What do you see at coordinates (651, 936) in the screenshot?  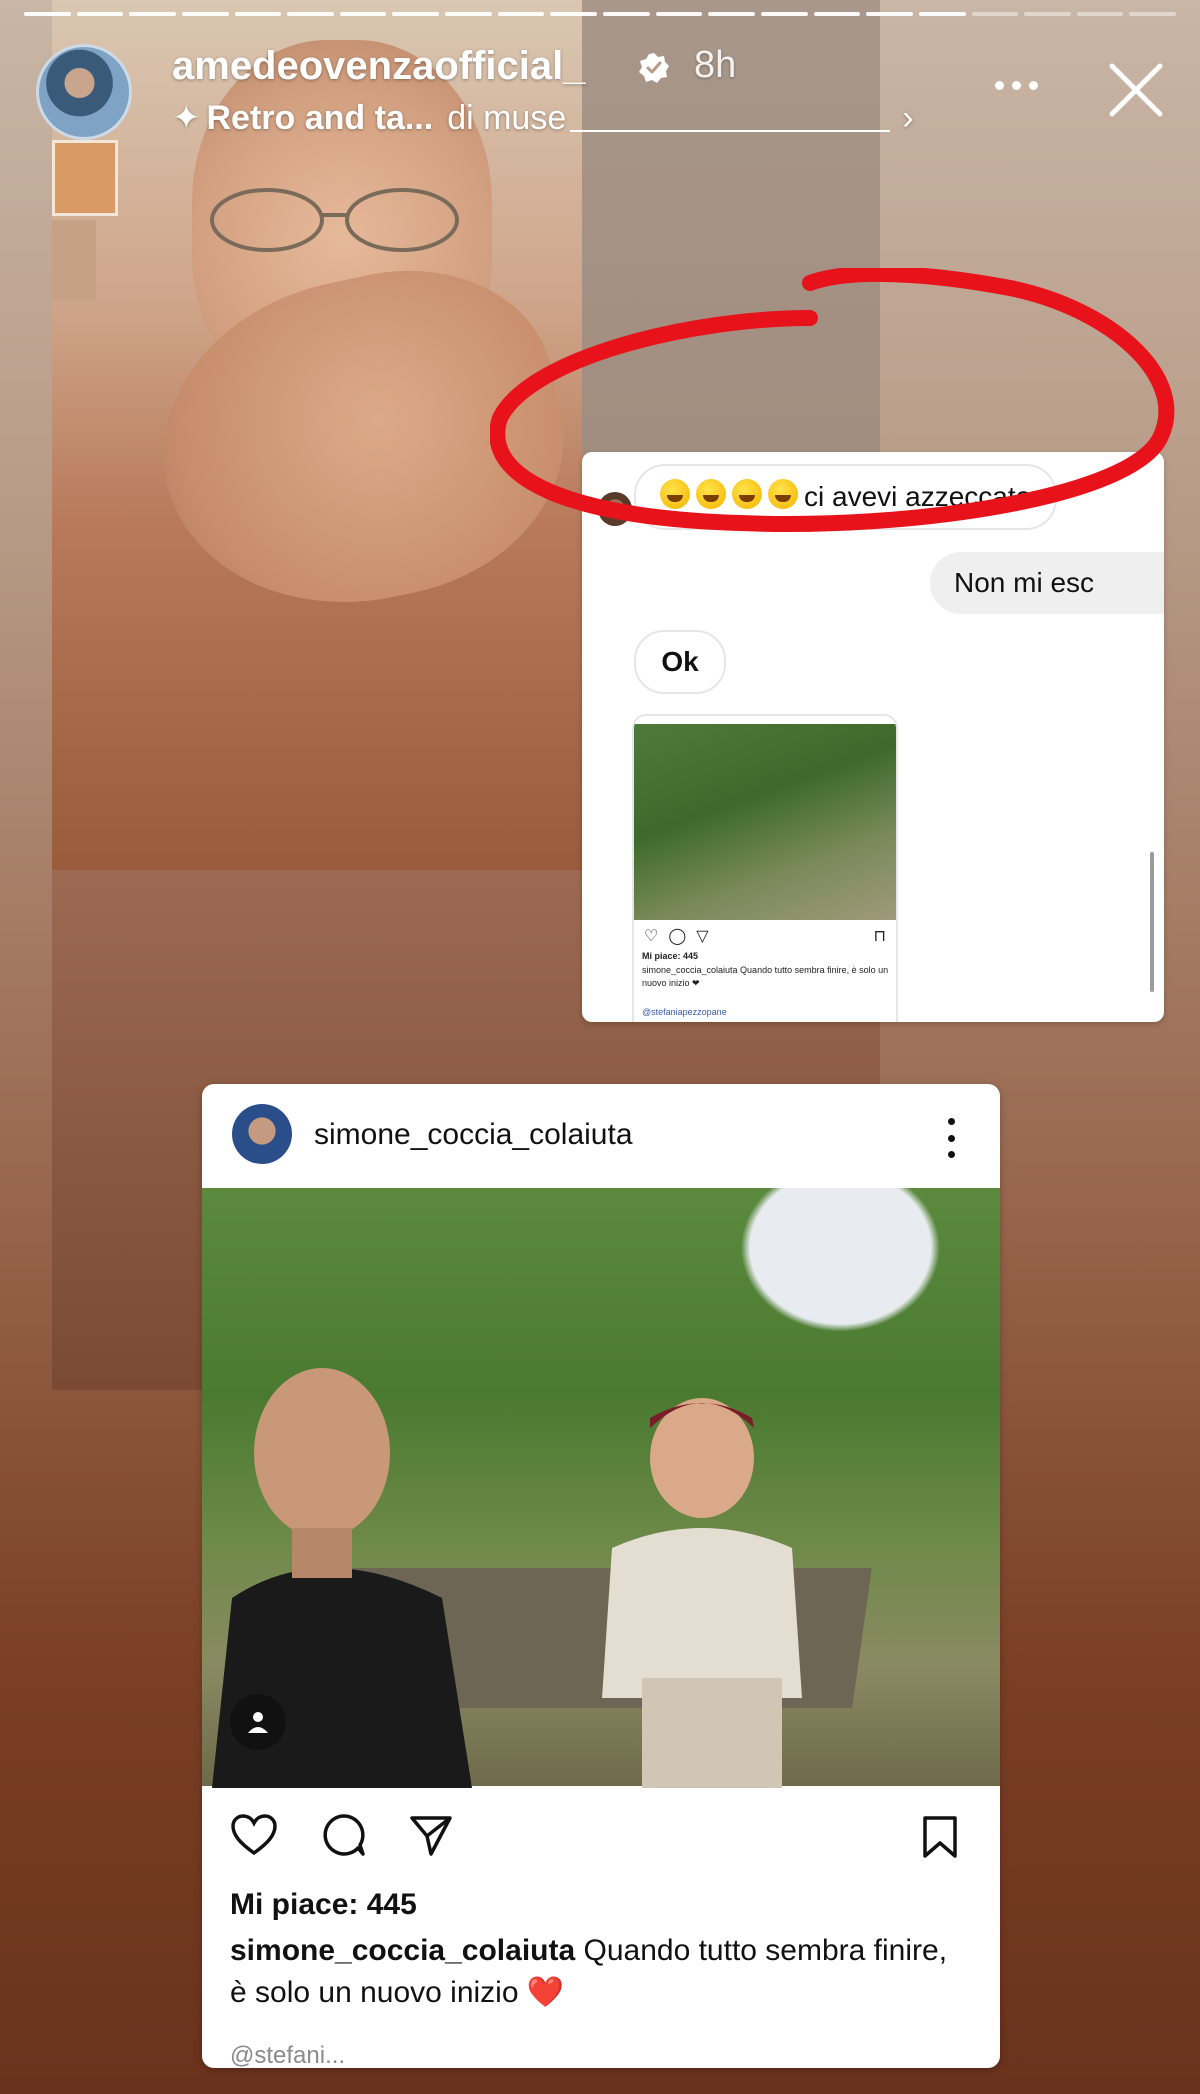 I see `heart-icon: ♡` at bounding box center [651, 936].